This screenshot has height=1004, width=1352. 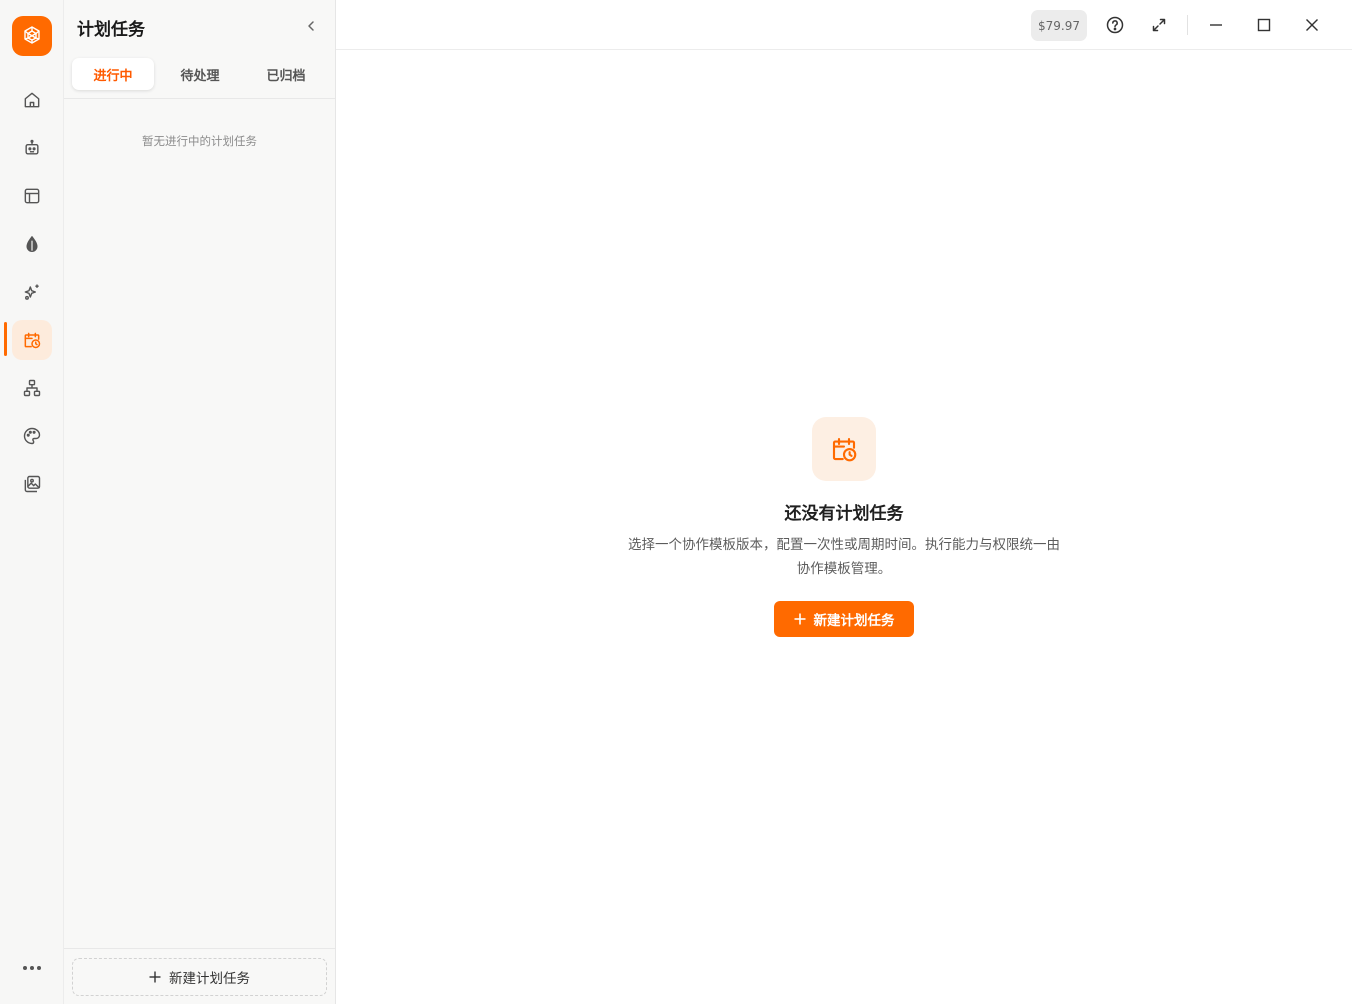 I want to click on nav-layout, so click(x=32, y=196).